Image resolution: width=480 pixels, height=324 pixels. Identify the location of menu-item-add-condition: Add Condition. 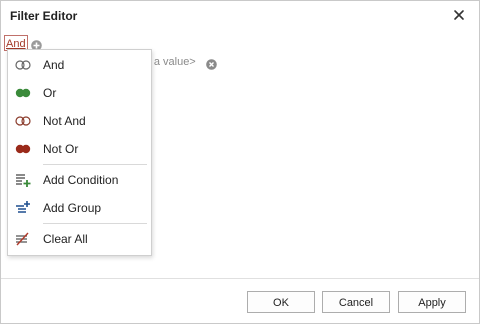
(79, 180).